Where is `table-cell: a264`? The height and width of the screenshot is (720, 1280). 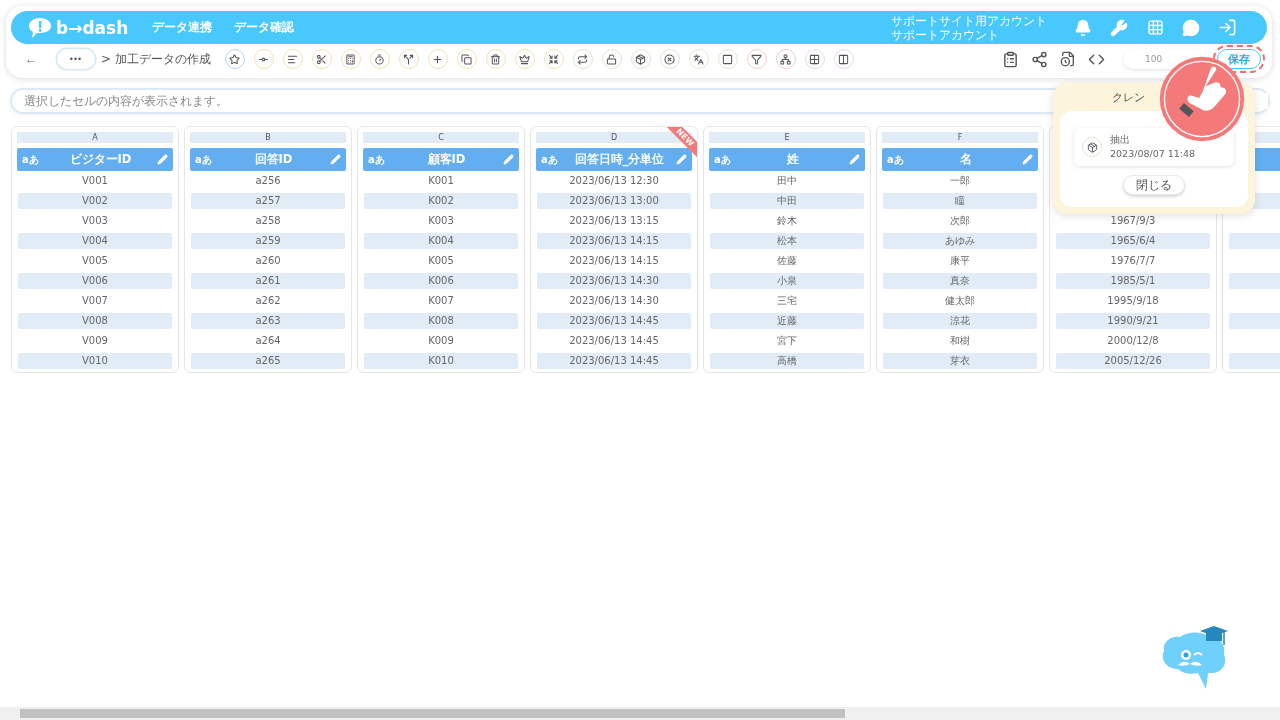 table-cell: a264 is located at coordinates (268, 341).